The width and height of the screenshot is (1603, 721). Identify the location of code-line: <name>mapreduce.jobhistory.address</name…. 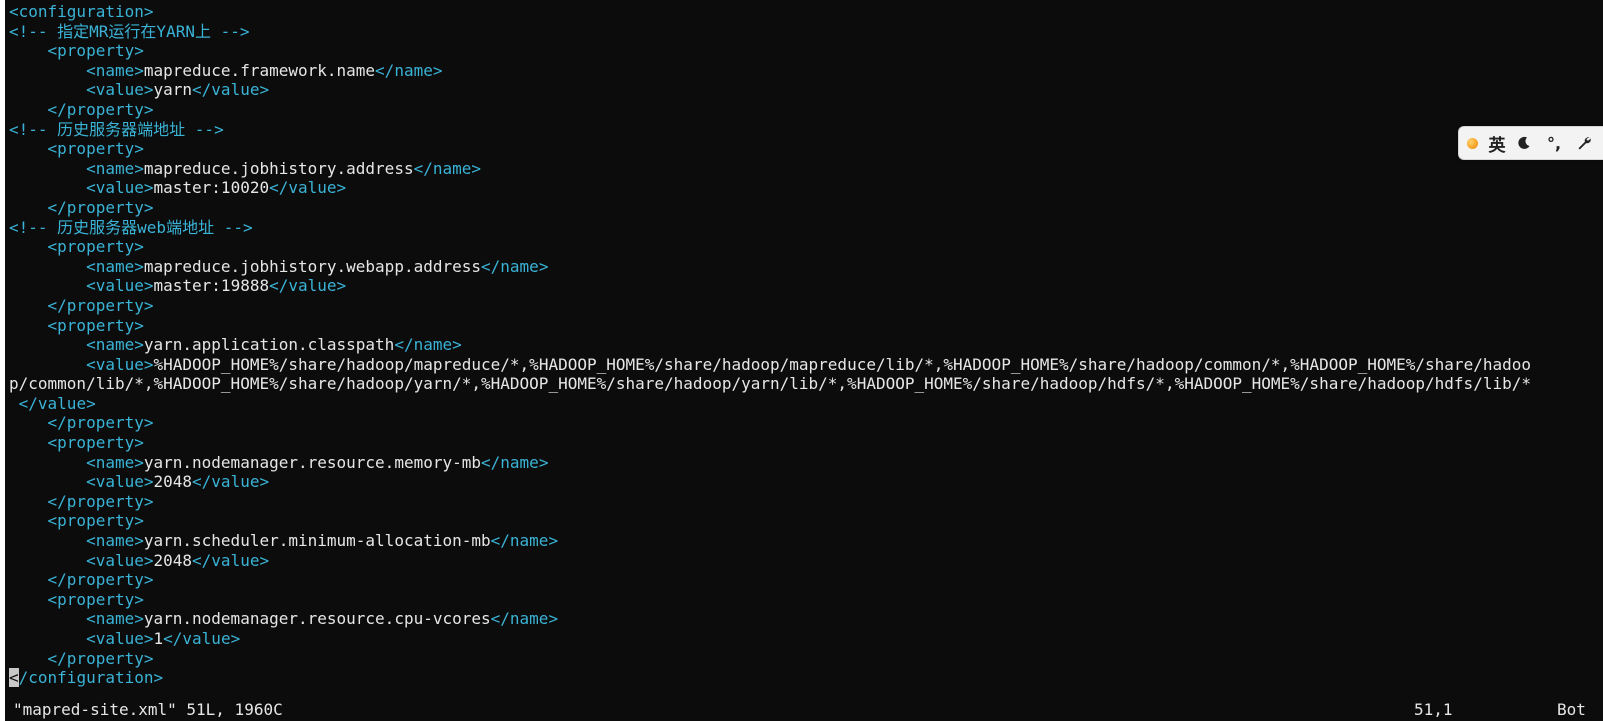
(806, 169).